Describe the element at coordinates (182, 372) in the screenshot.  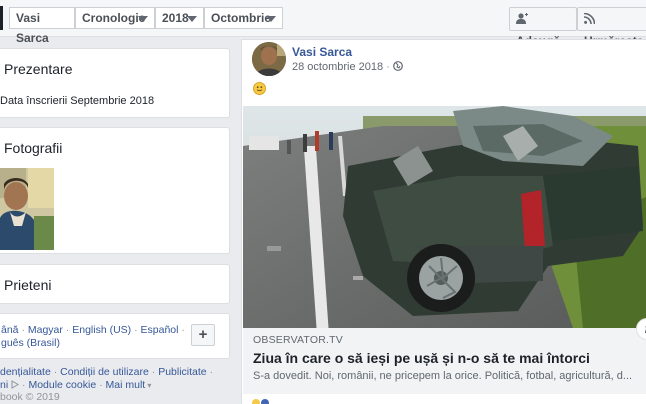
I see `advertising-link: Publicitate` at that location.